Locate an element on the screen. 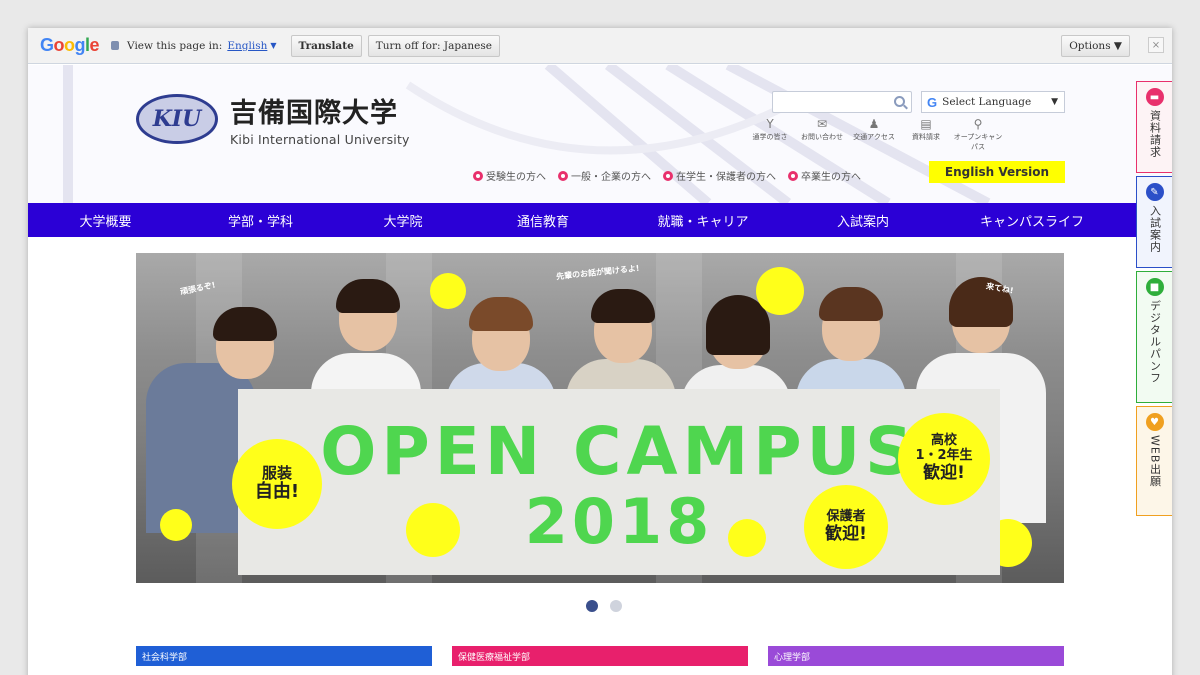 This screenshot has height=675, width=1200. side-tab-digital-pamphlet: ■ デジタルパンフ is located at coordinates (1154, 337).